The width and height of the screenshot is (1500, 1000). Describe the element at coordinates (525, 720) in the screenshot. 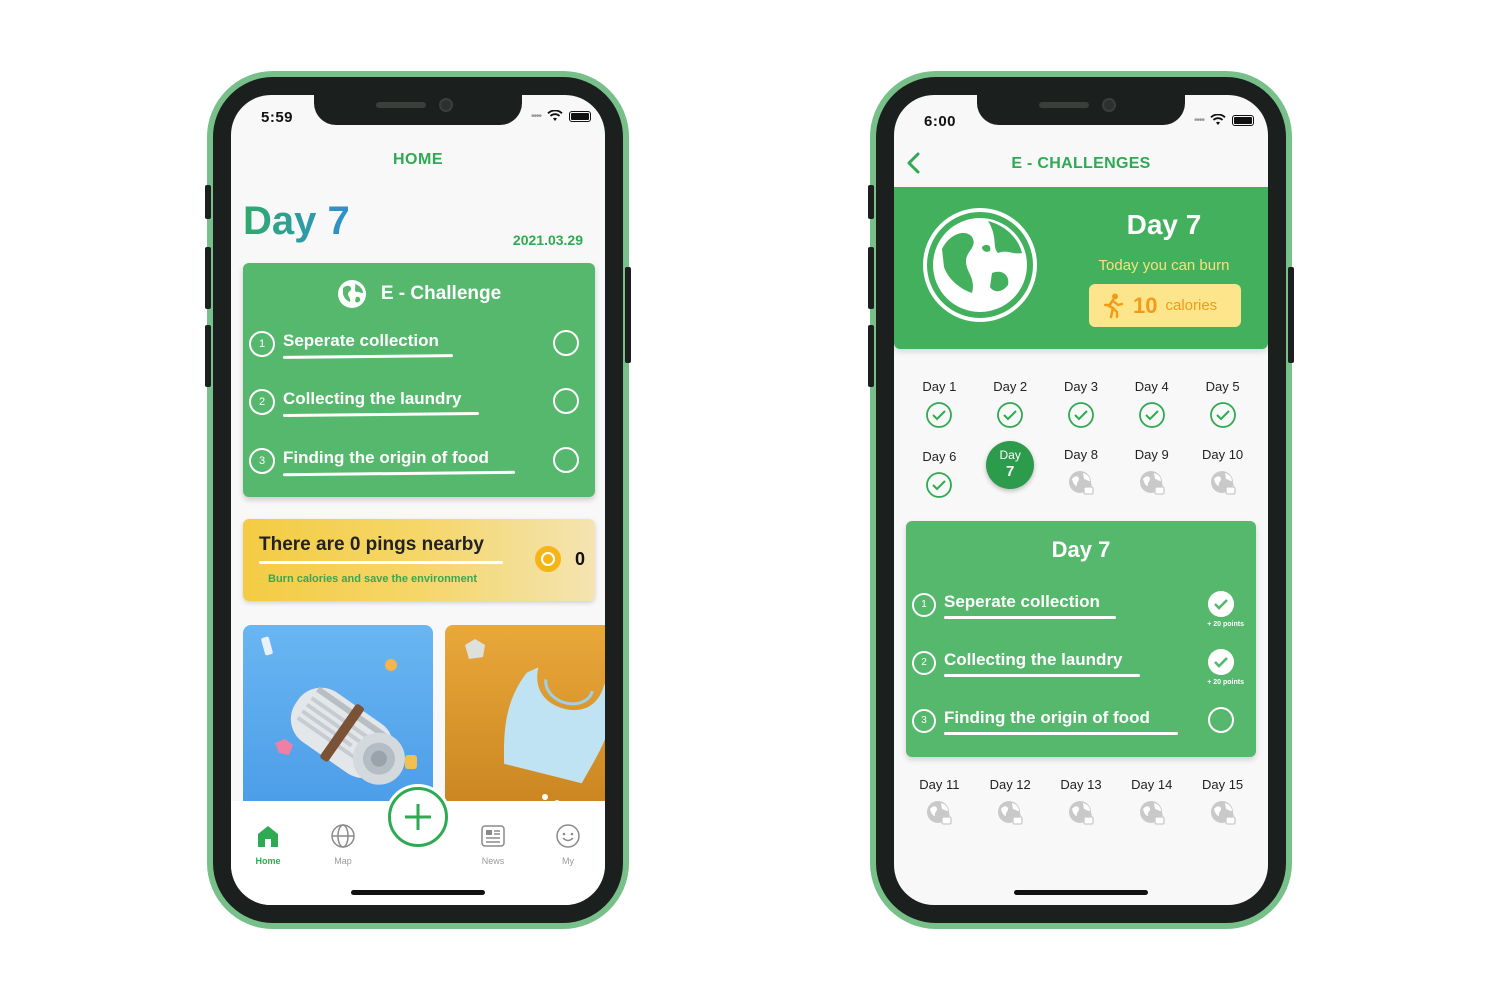

I see `plastic-bag-tile` at that location.